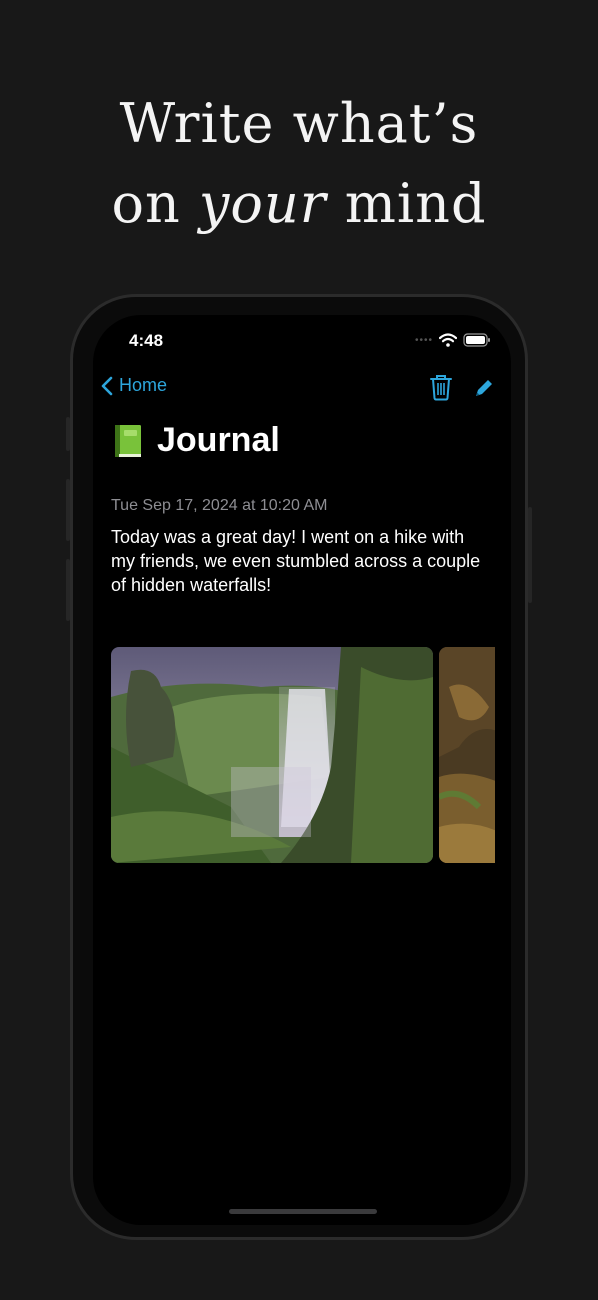  Describe the element at coordinates (218, 440) in the screenshot. I see `entry-title: Journal` at that location.